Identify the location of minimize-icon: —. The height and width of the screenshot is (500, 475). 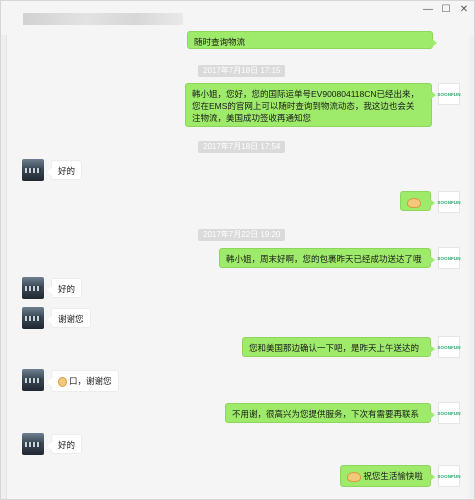
(428, 9).